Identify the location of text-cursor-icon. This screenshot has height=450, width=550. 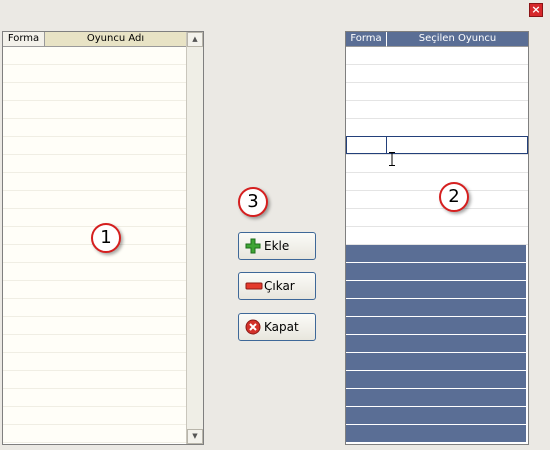
(392, 159).